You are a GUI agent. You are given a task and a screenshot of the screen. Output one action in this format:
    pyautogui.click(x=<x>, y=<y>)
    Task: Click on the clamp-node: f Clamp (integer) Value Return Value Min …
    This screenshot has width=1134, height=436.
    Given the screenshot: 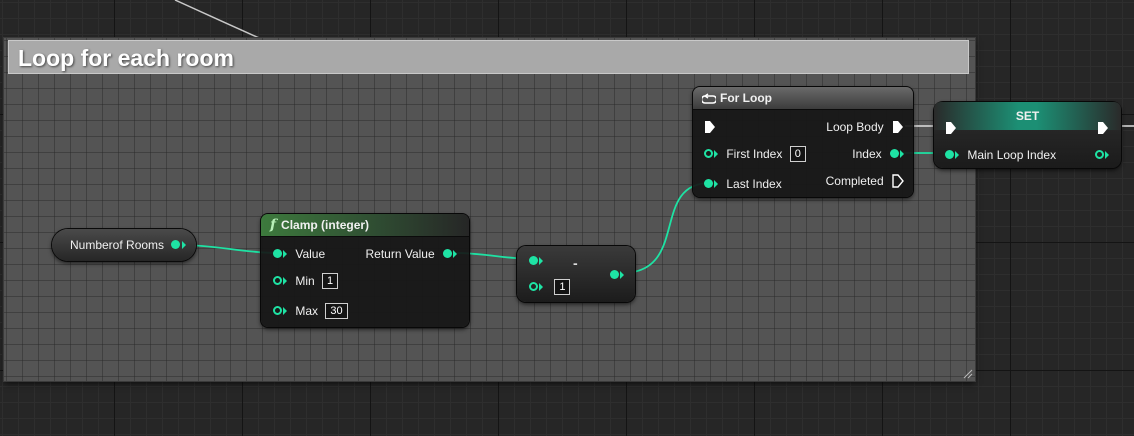 What is the action you would take?
    pyautogui.click(x=365, y=270)
    